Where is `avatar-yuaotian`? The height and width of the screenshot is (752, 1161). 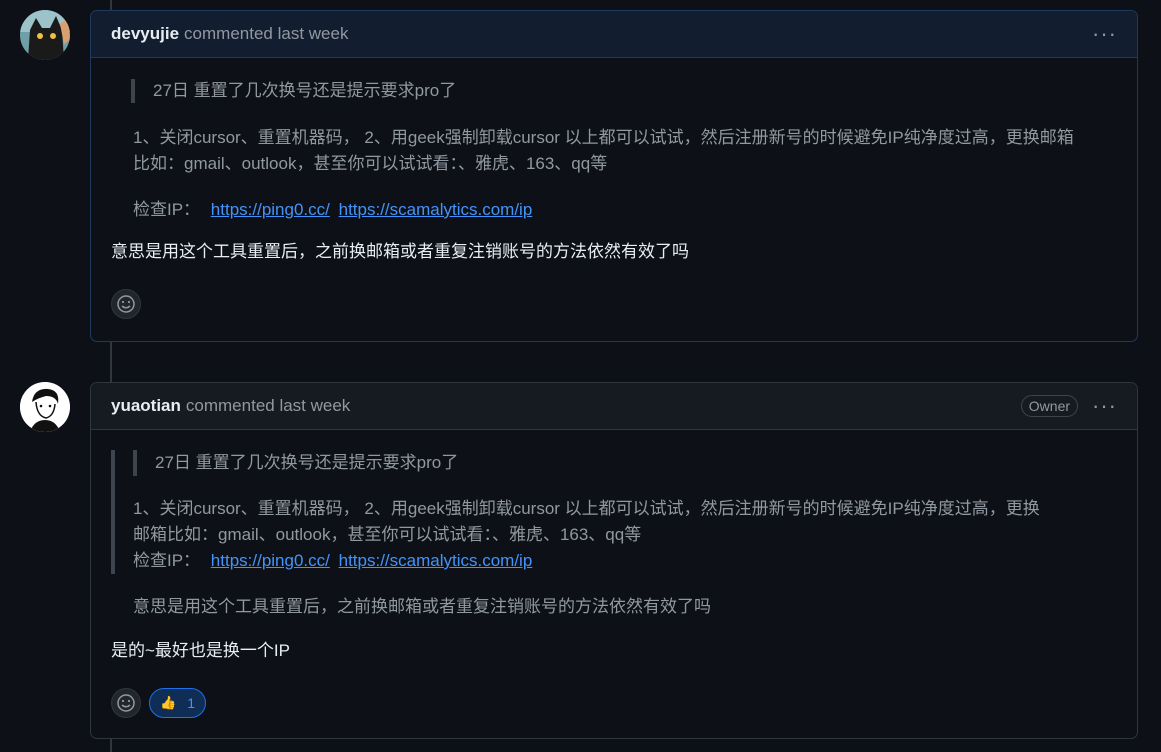 avatar-yuaotian is located at coordinates (45, 407).